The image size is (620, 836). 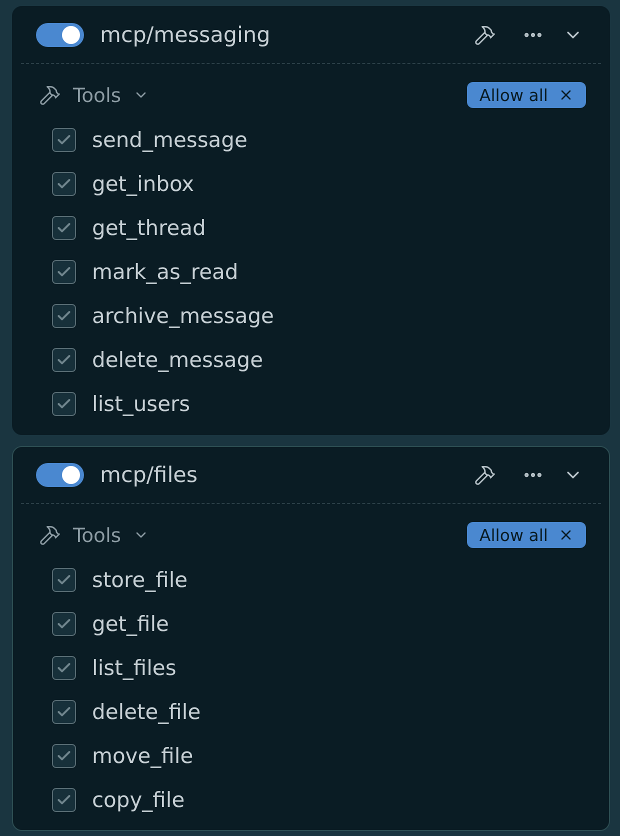 I want to click on tool-name: list_files, so click(x=134, y=668).